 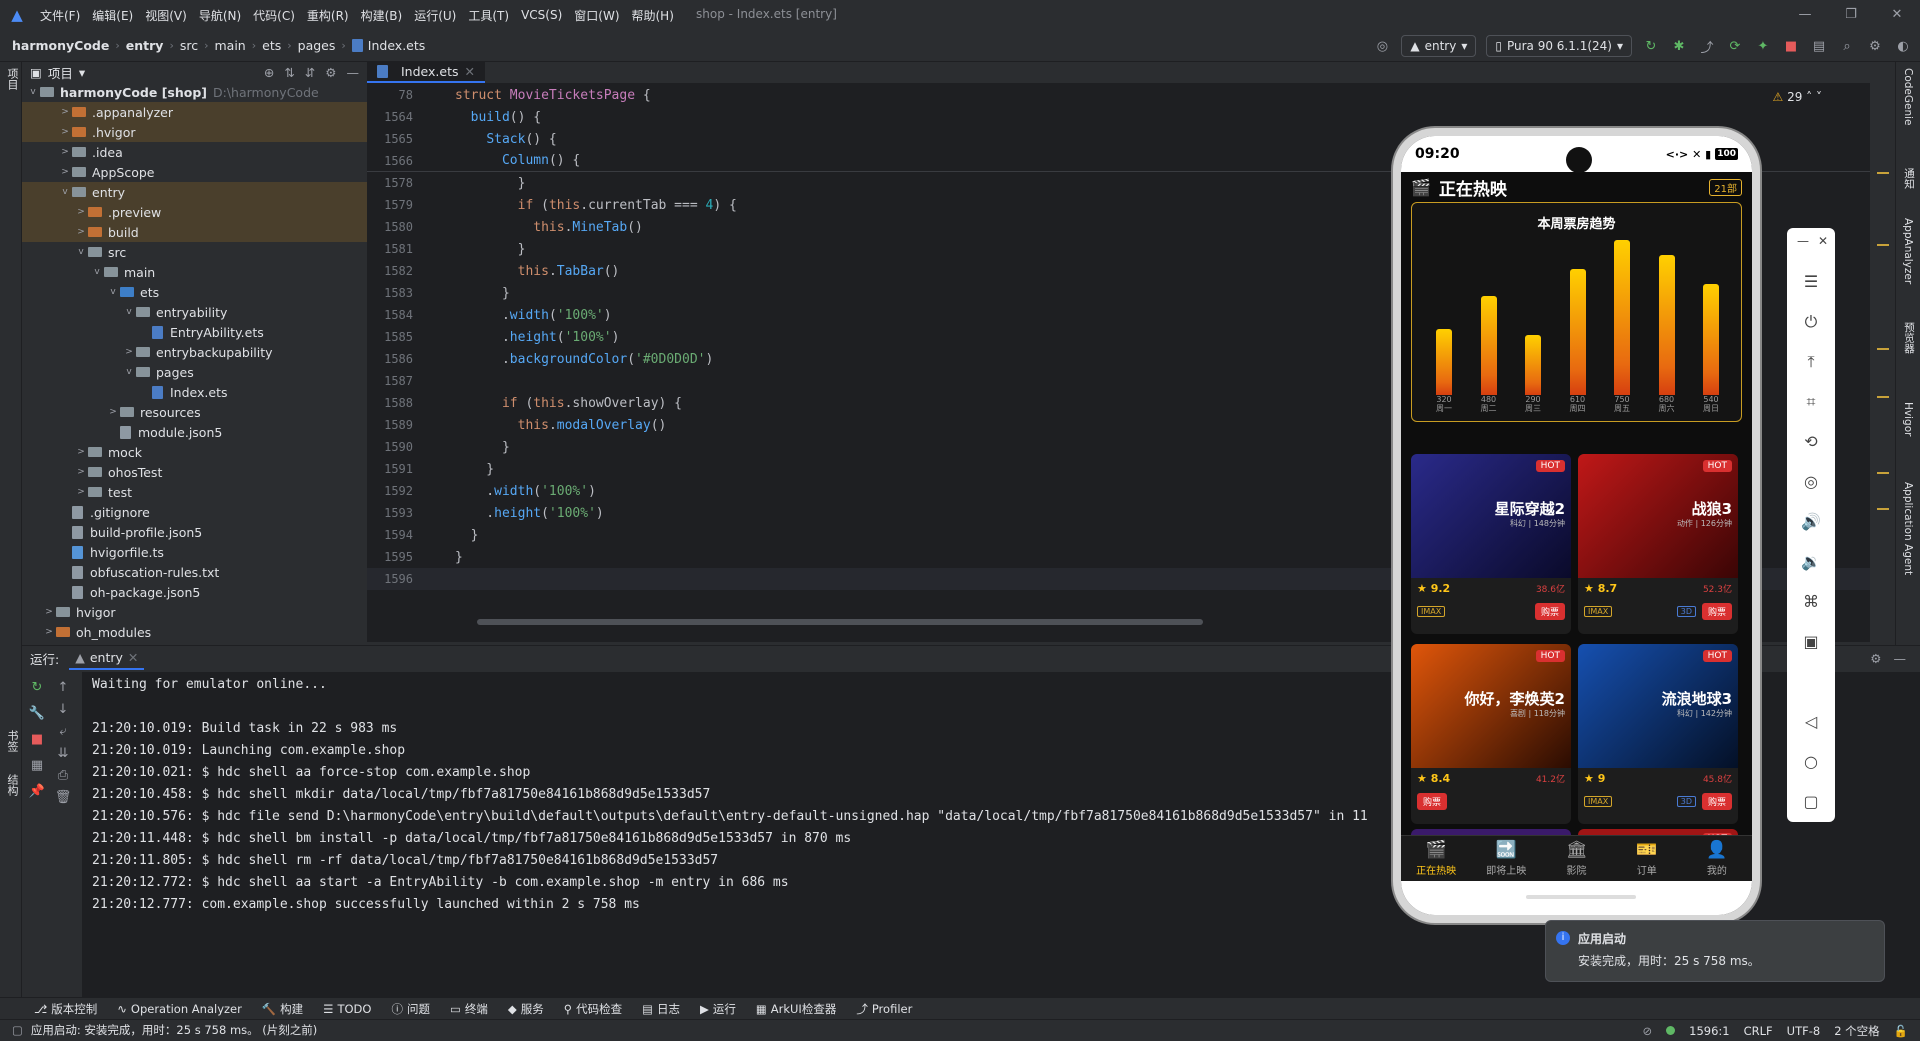 I want to click on menu-item: 导航(N), so click(x=220, y=15).